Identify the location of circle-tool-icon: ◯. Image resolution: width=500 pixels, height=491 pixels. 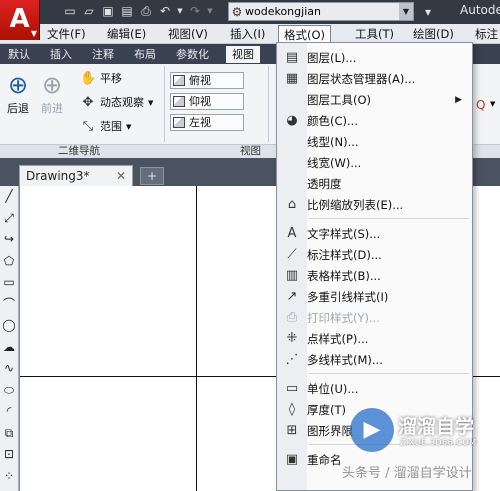
(9, 326).